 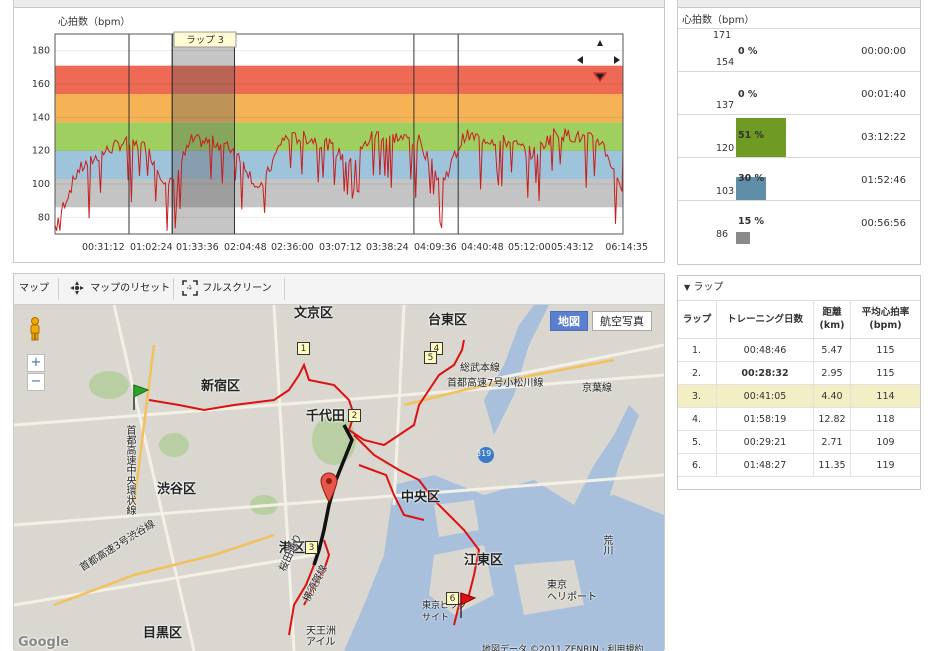 What do you see at coordinates (832, 419) in the screenshot?
I see `lap-distance: 12.82` at bounding box center [832, 419].